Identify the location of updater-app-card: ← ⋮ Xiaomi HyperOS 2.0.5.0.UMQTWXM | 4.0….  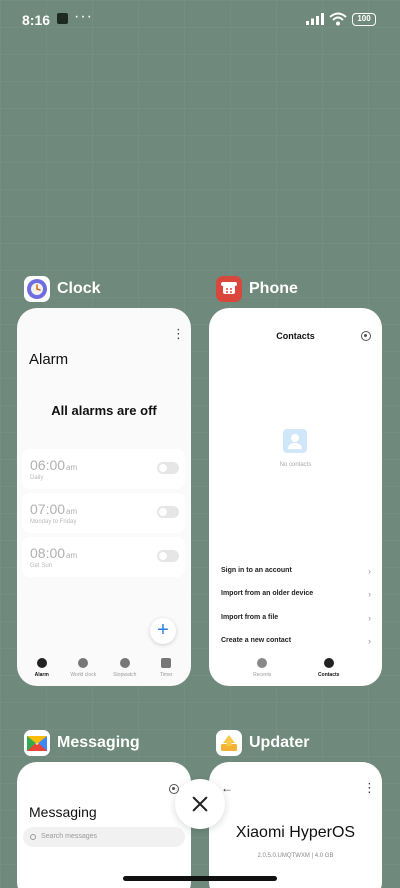
(295, 825).